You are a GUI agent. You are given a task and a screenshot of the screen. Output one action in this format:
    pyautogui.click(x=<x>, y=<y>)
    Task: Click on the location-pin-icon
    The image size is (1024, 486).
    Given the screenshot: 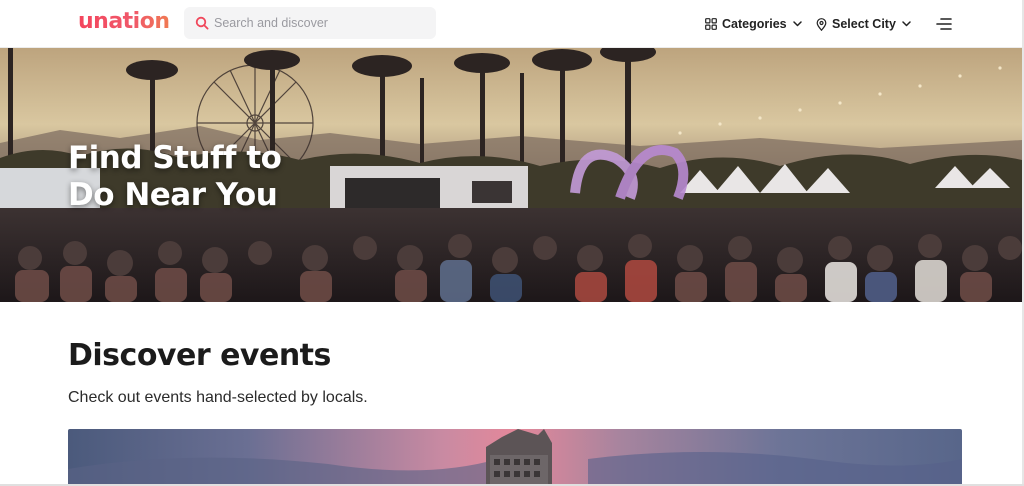 What is the action you would take?
    pyautogui.click(x=821, y=24)
    